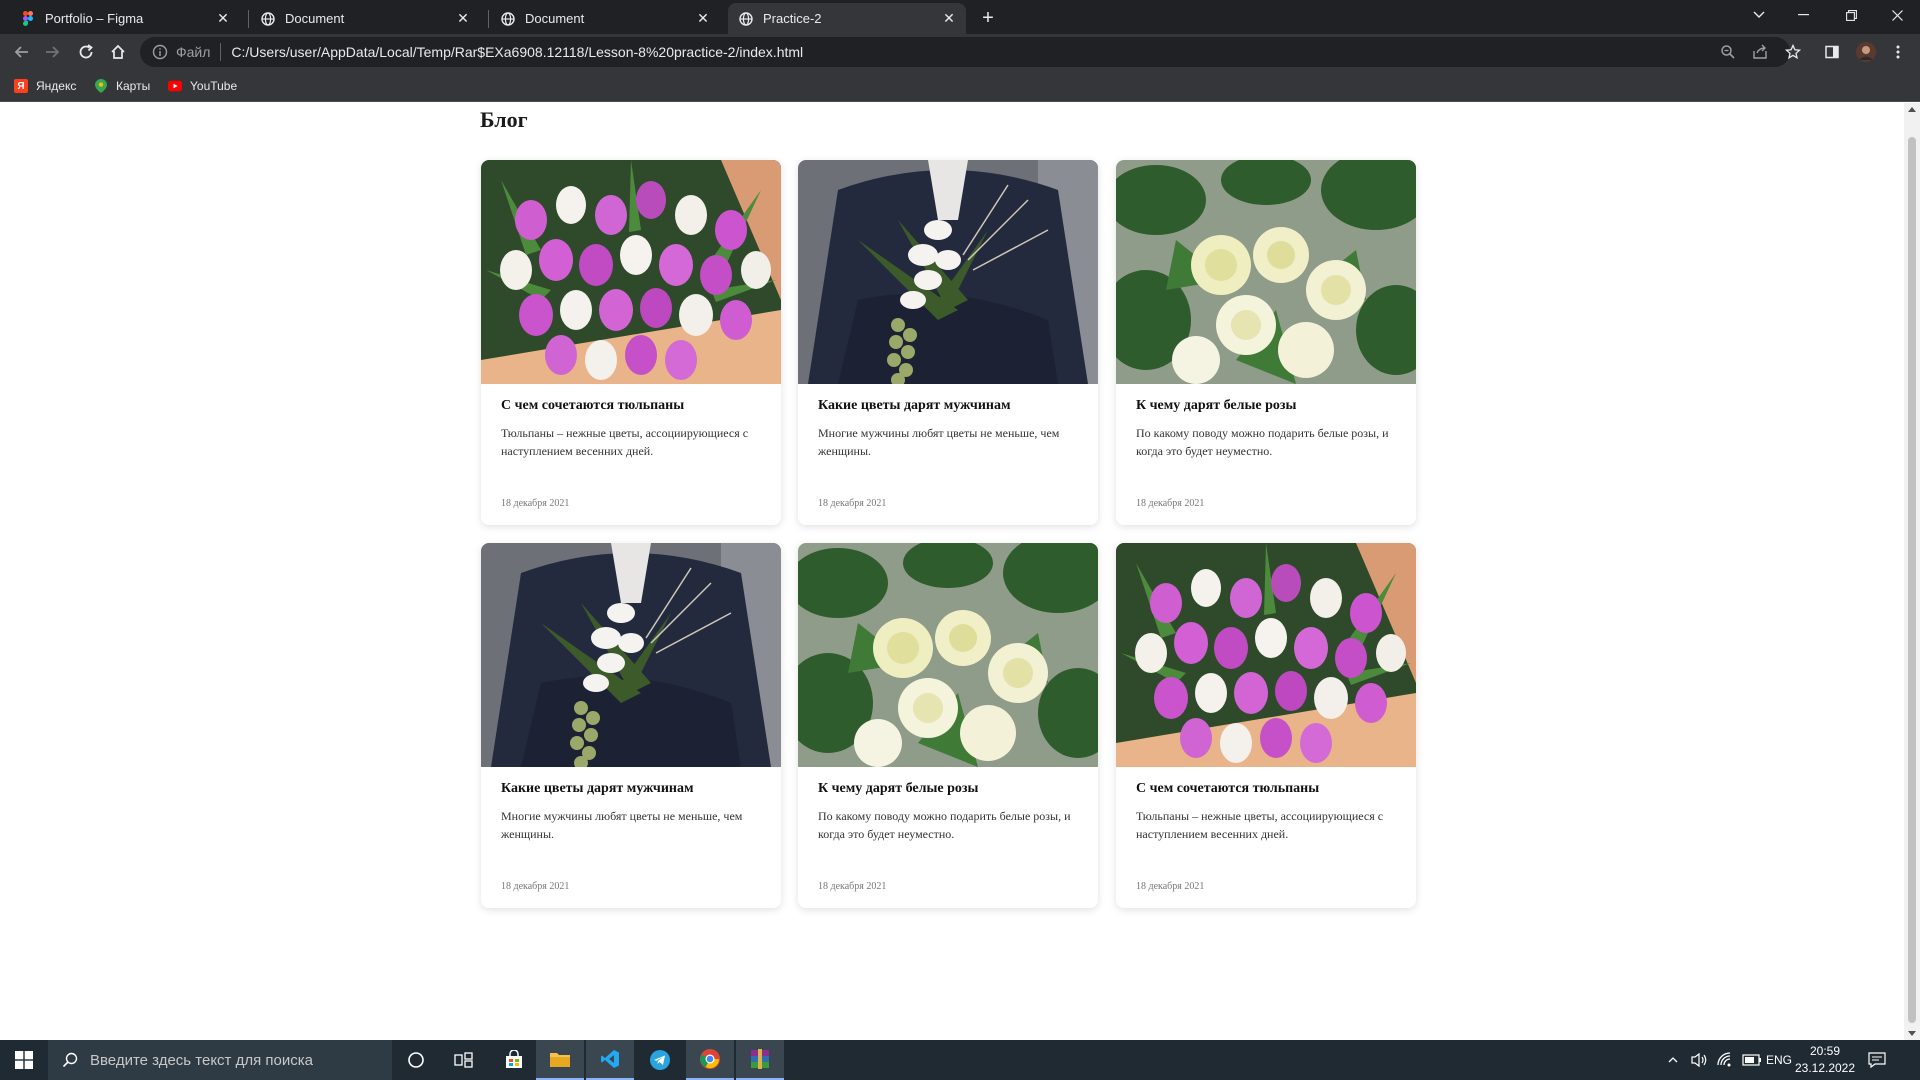 Image resolution: width=1920 pixels, height=1080 pixels. What do you see at coordinates (1825, 1068) in the screenshot?
I see `clock-date: 23.12.2022` at bounding box center [1825, 1068].